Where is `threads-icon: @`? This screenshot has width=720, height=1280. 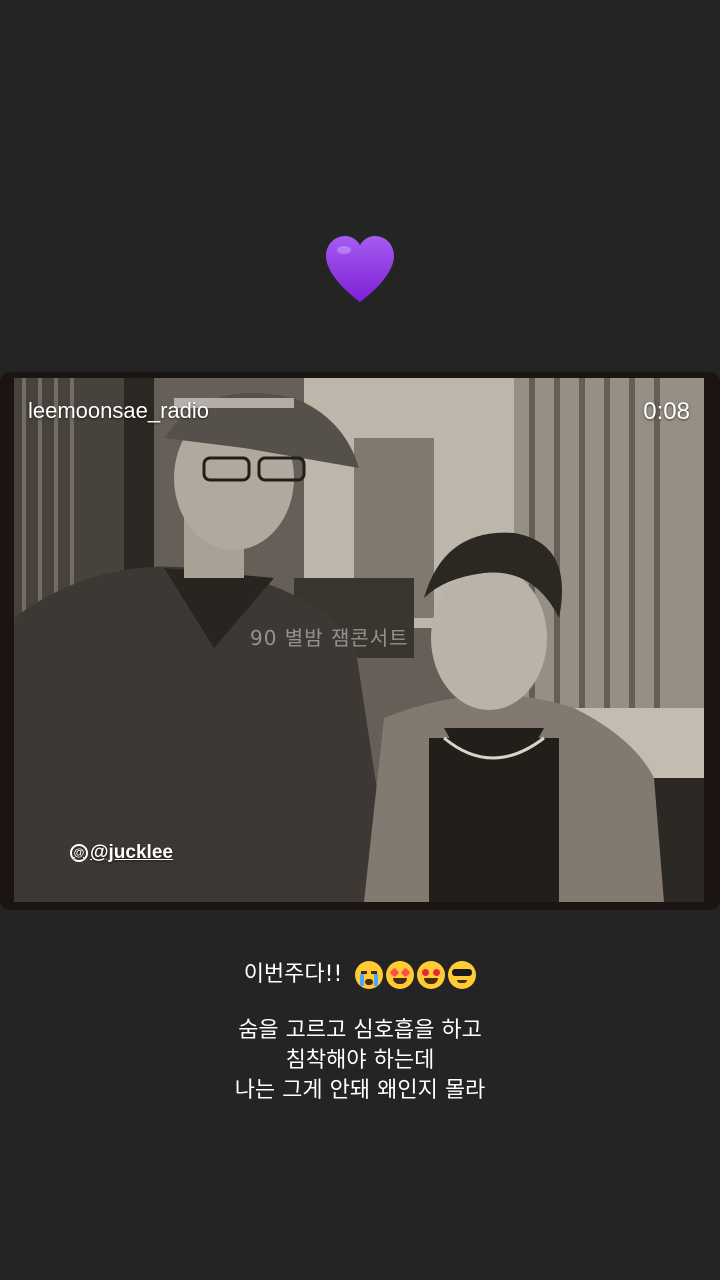
threads-icon: @ is located at coordinates (79, 853).